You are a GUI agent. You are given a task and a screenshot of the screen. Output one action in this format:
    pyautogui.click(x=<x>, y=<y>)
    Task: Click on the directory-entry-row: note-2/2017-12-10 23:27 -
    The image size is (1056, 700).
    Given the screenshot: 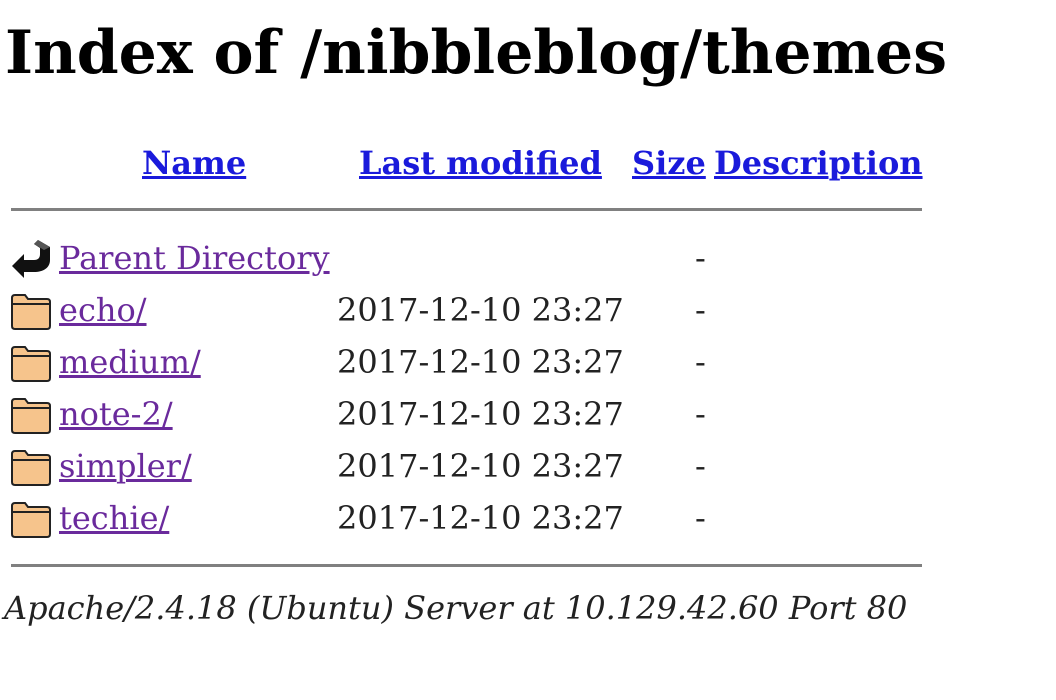 What is the action you would take?
    pyautogui.click(x=528, y=420)
    